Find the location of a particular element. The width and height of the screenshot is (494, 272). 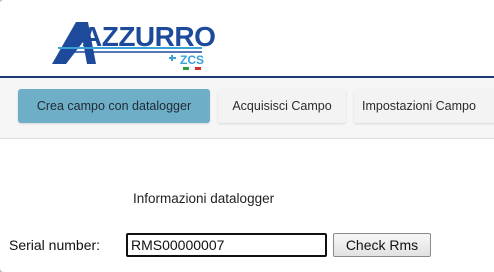

tab-acquisisci-campo: Acquisisci Campo is located at coordinates (282, 106).